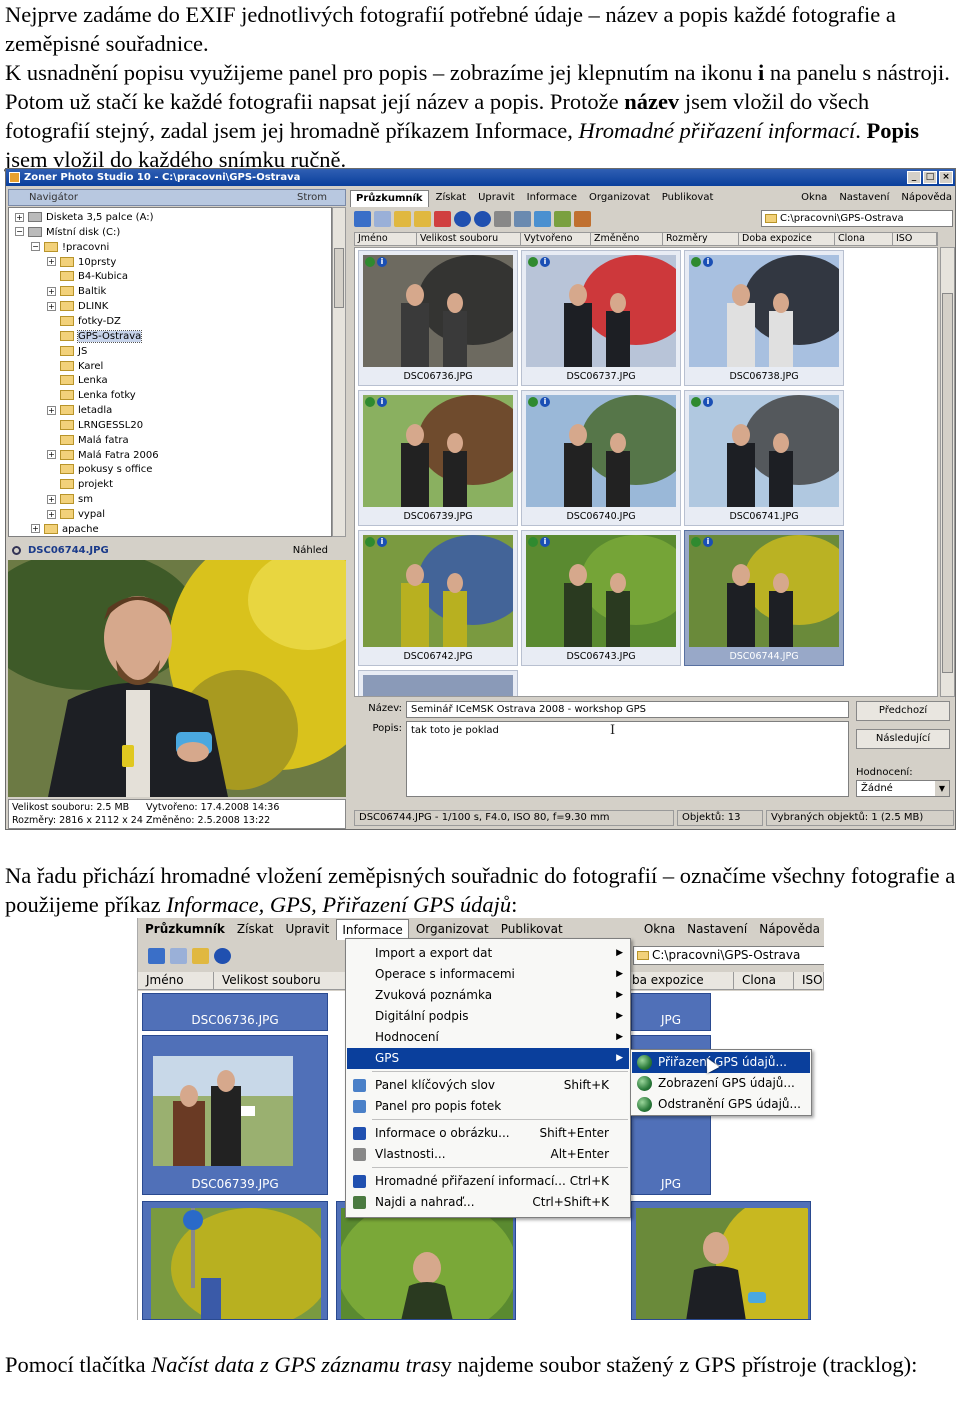 This screenshot has width=960, height=1410. Describe the element at coordinates (502, 219) in the screenshot. I see `sort-icon` at that location.